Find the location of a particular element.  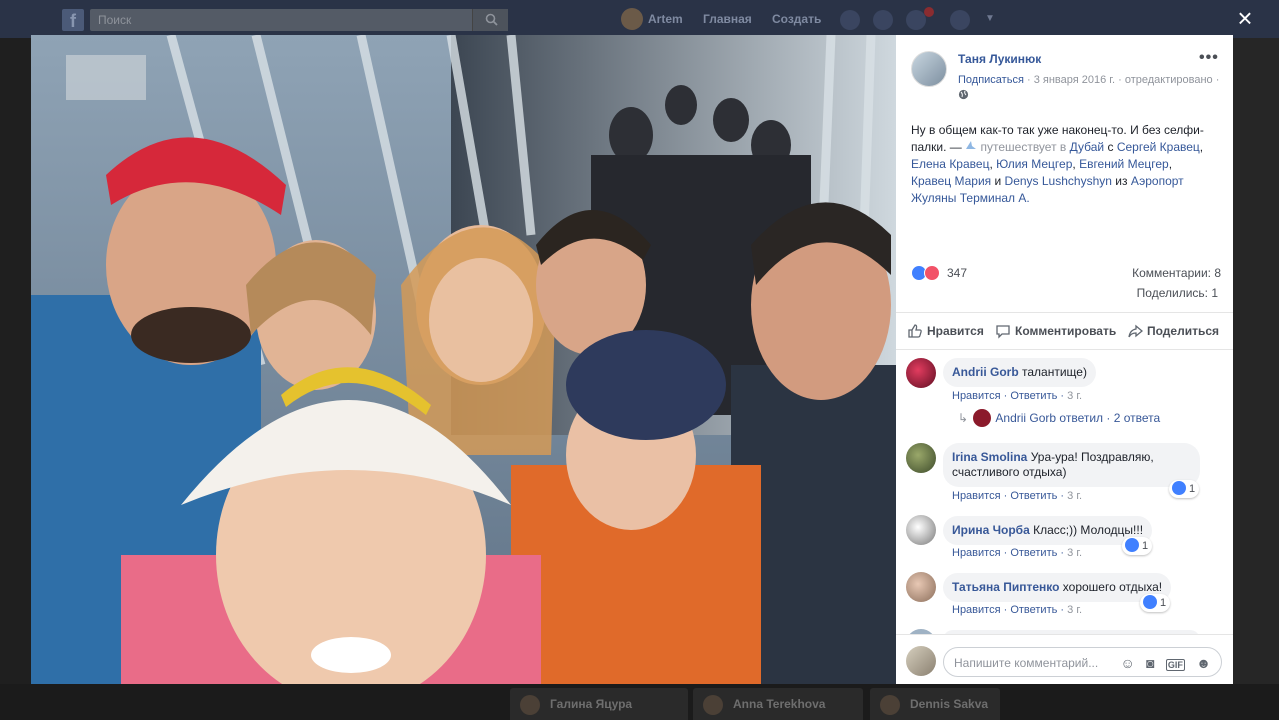

tagged-person-link: Евгений Мецгер is located at coordinates (1124, 164).